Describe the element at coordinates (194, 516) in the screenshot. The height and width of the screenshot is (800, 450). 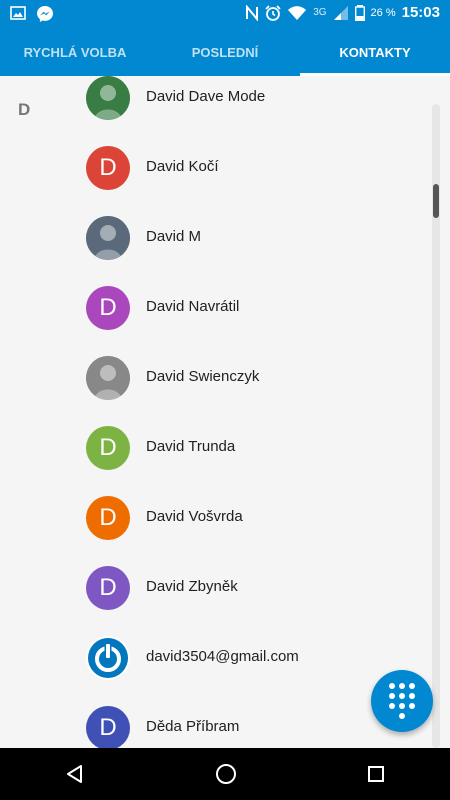
I see `contact-name: David Vošvrda` at that location.